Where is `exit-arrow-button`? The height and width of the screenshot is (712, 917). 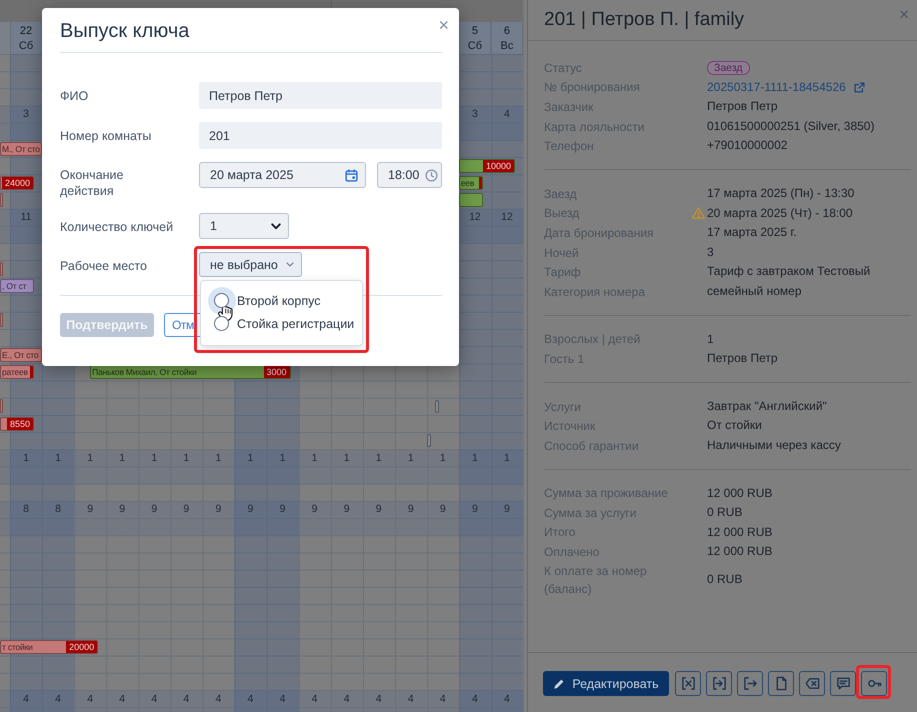 exit-arrow-button is located at coordinates (750, 683).